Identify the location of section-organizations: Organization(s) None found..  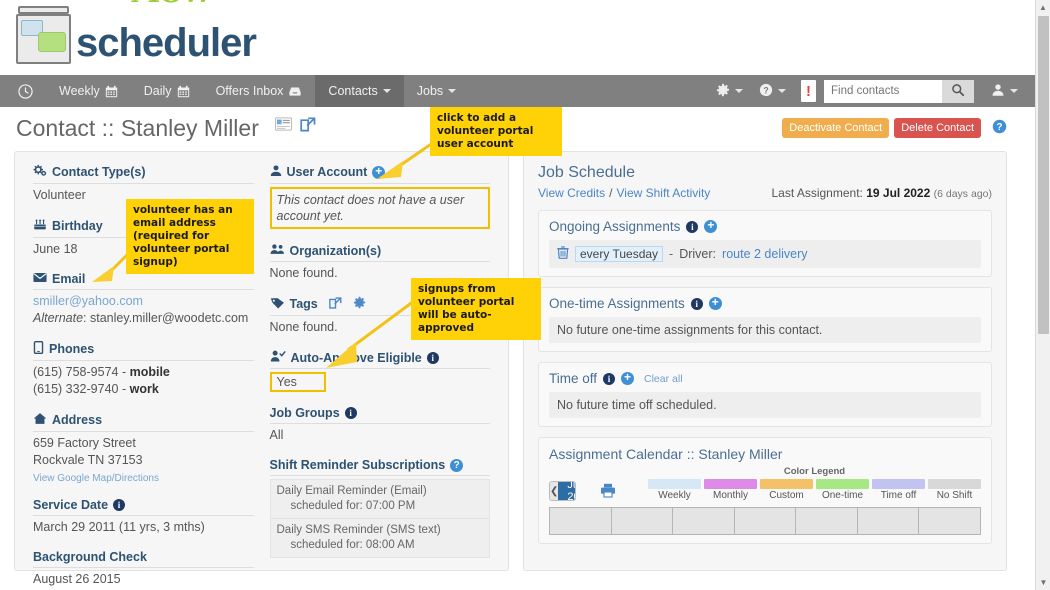
(379, 262).